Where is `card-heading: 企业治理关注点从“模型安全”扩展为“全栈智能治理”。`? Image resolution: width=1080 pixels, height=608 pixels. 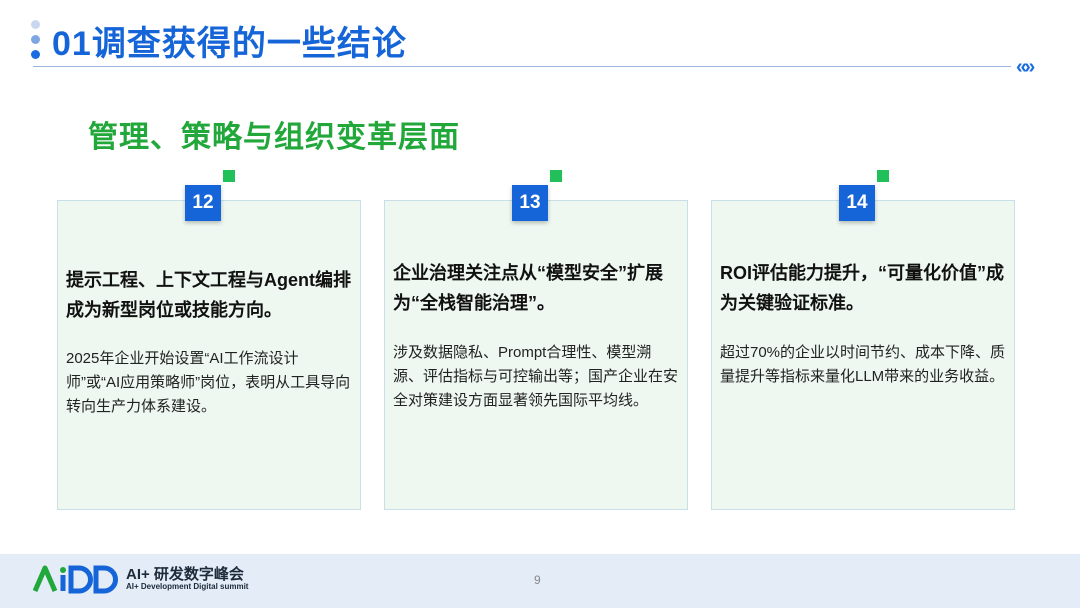 card-heading: 企业治理关注点从“模型安全”扩展为“全栈智能治理”。 is located at coordinates (528, 288).